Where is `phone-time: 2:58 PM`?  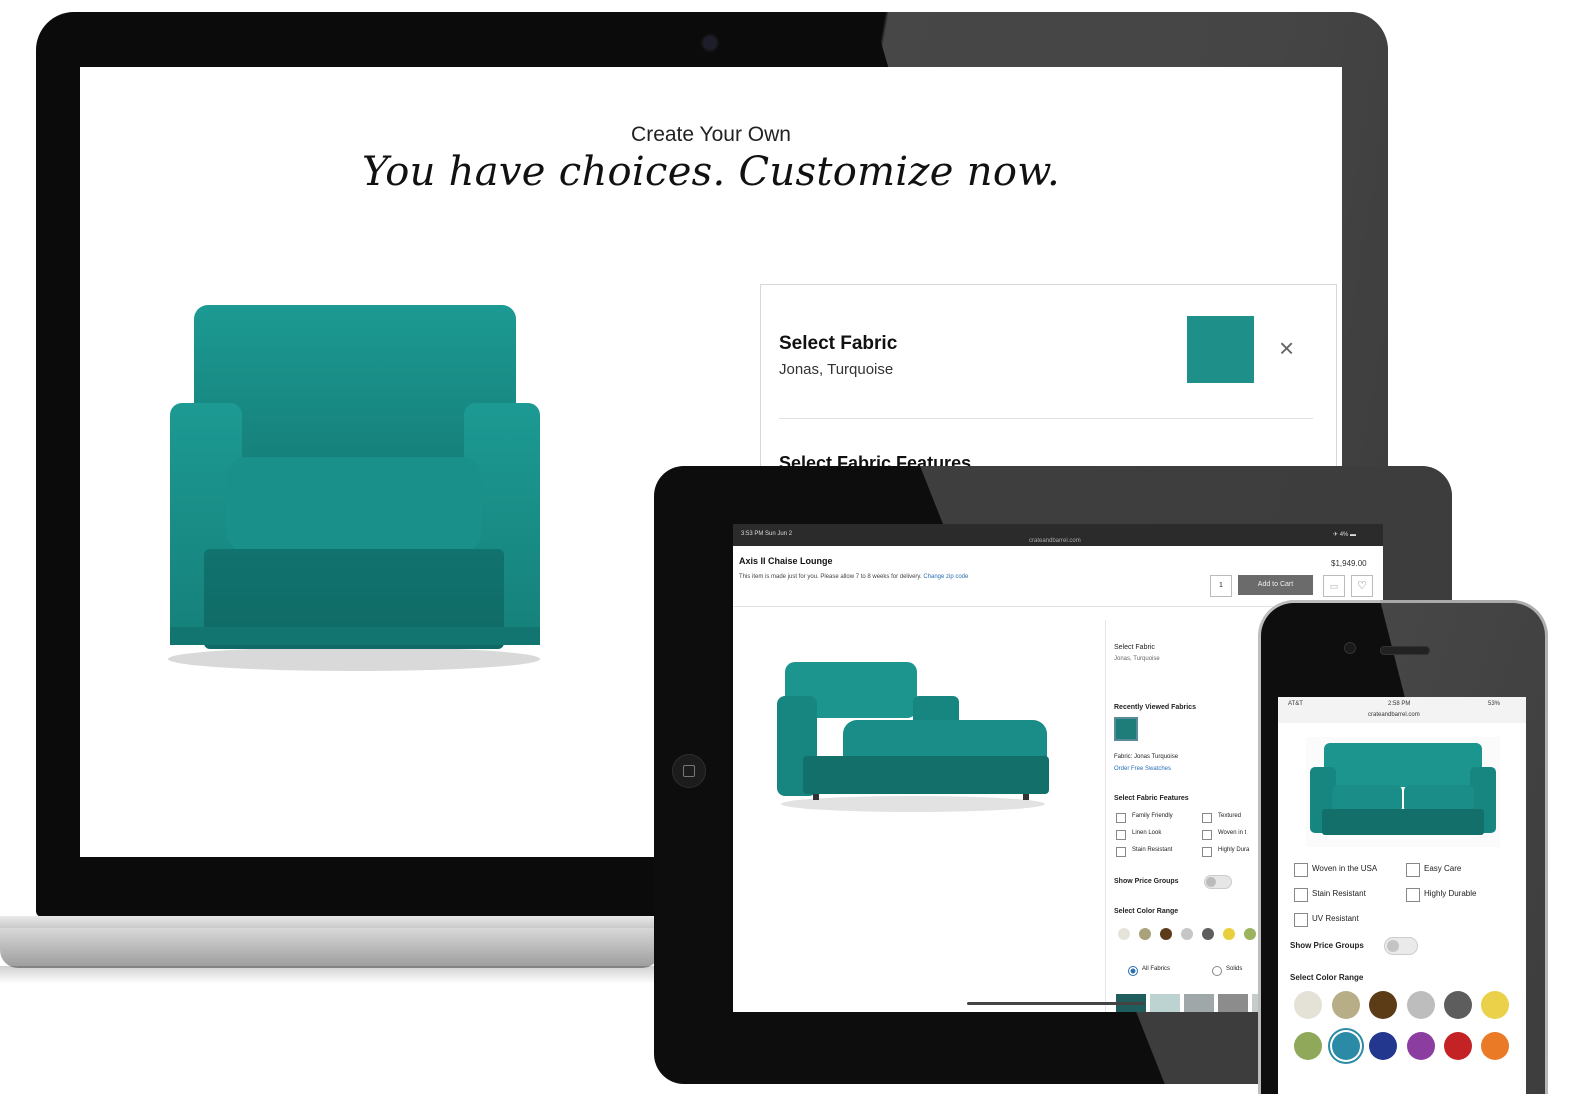 phone-time: 2:58 PM is located at coordinates (1399, 704).